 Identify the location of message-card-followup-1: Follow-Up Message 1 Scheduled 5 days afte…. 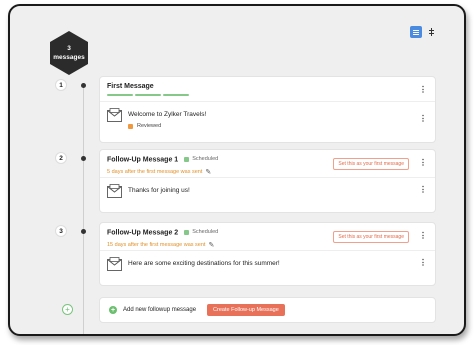
(267, 181).